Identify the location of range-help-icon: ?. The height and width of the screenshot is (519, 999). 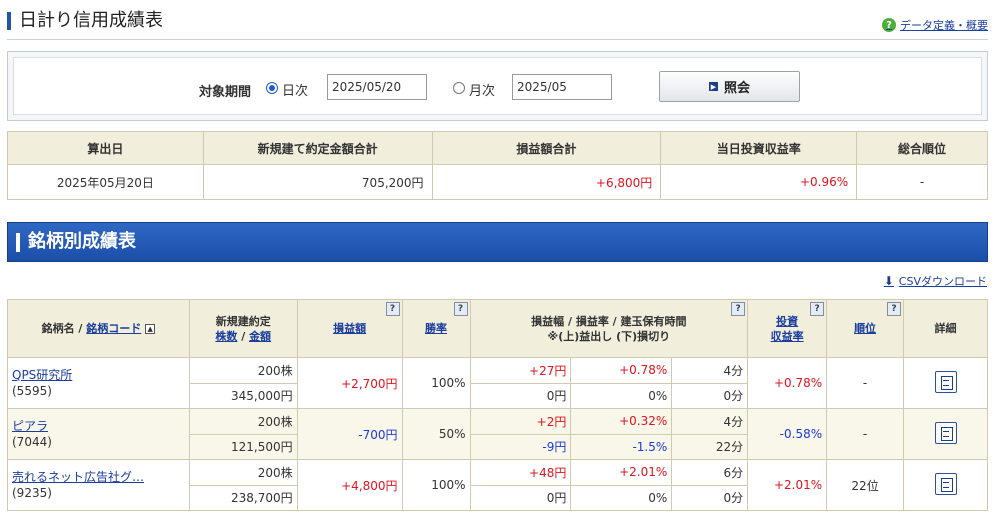
(738, 309).